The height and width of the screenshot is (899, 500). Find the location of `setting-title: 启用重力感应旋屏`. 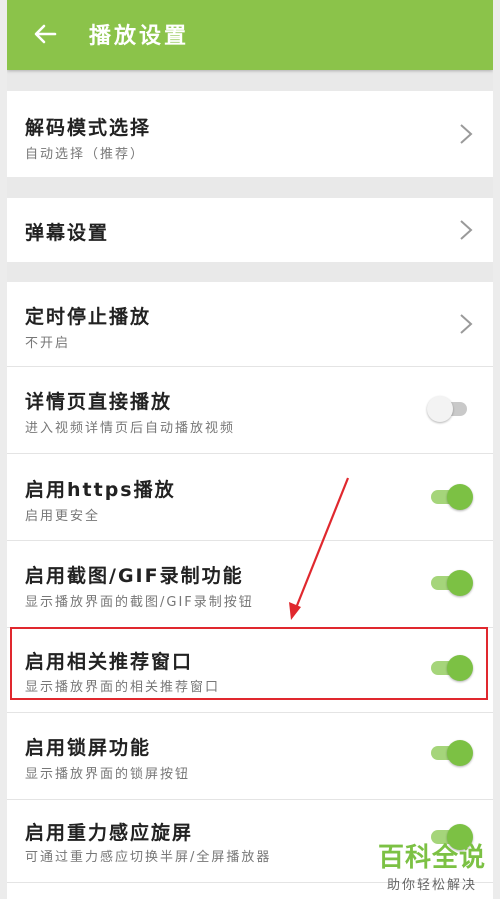

setting-title: 启用重力感应旋屏 is located at coordinates (109, 833).